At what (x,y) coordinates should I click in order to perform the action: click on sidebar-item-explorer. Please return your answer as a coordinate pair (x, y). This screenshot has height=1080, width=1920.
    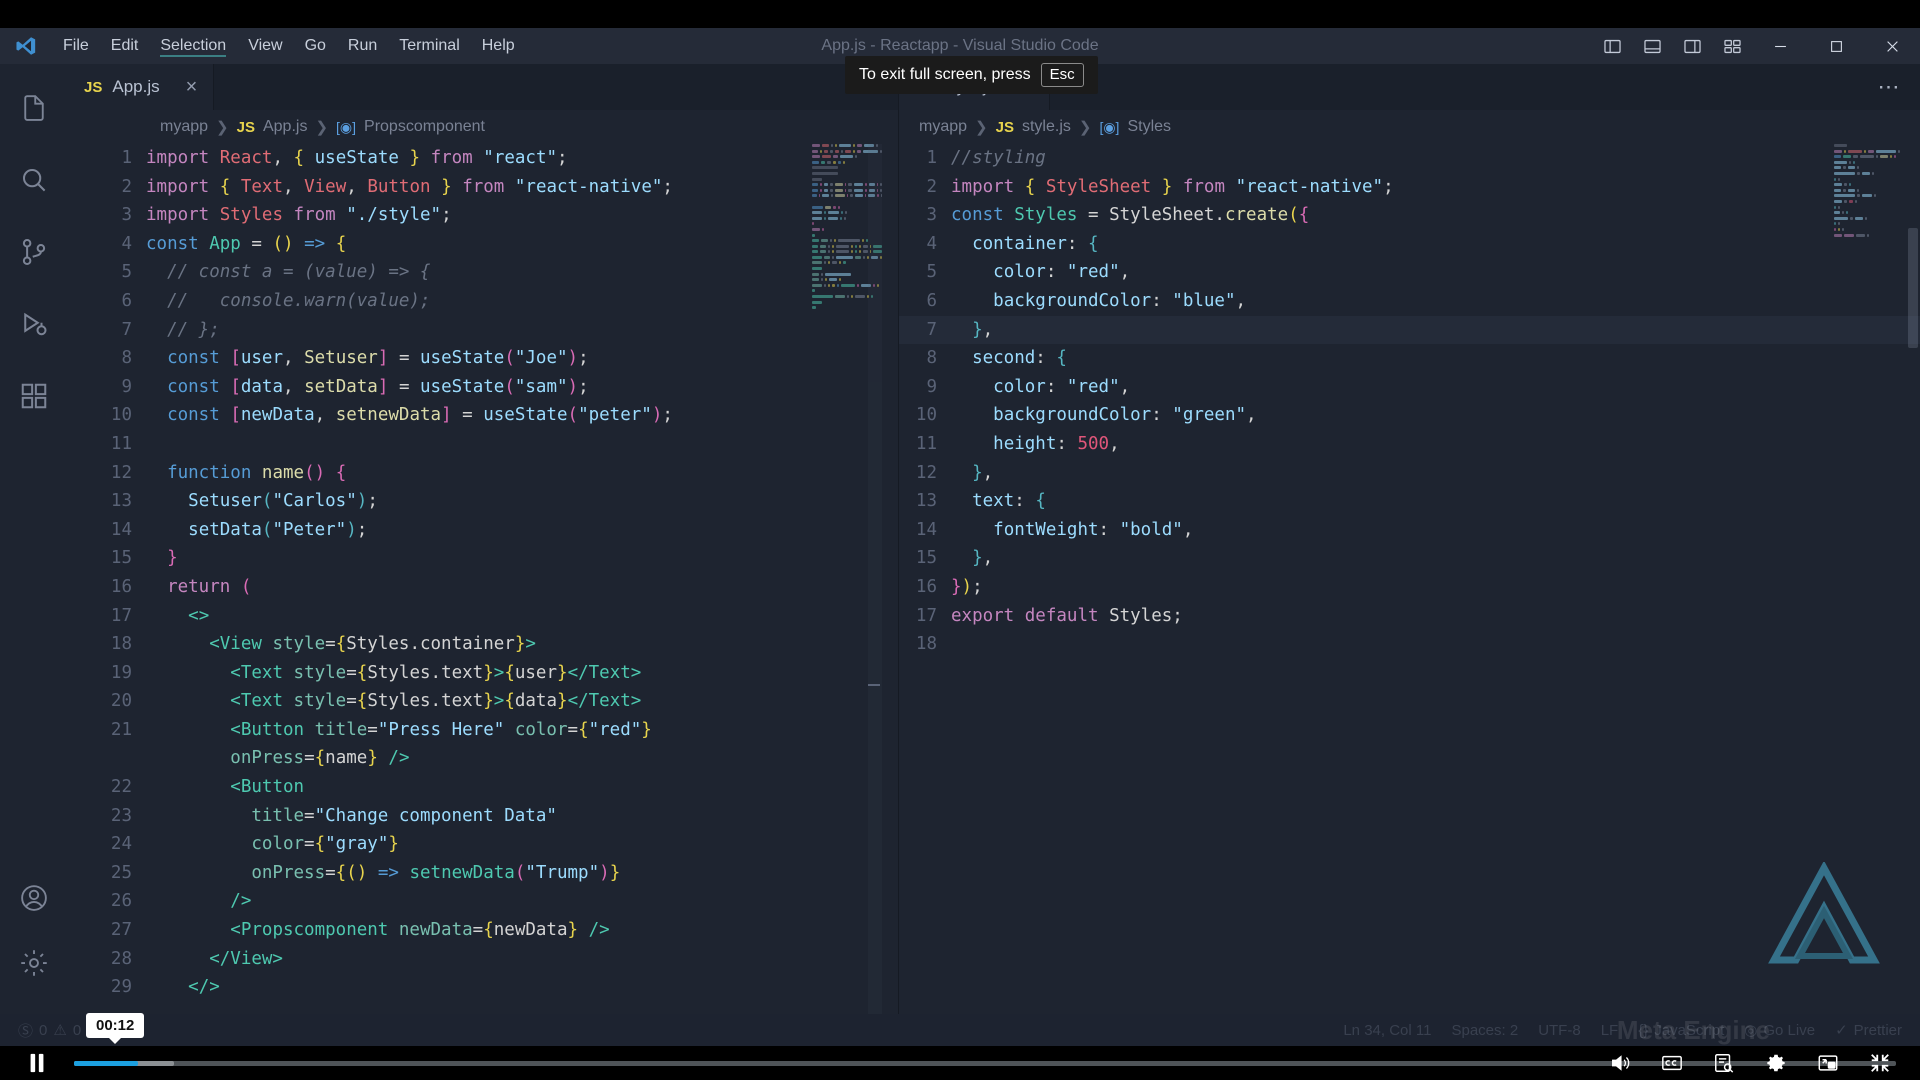
    Looking at the image, I should click on (34, 110).